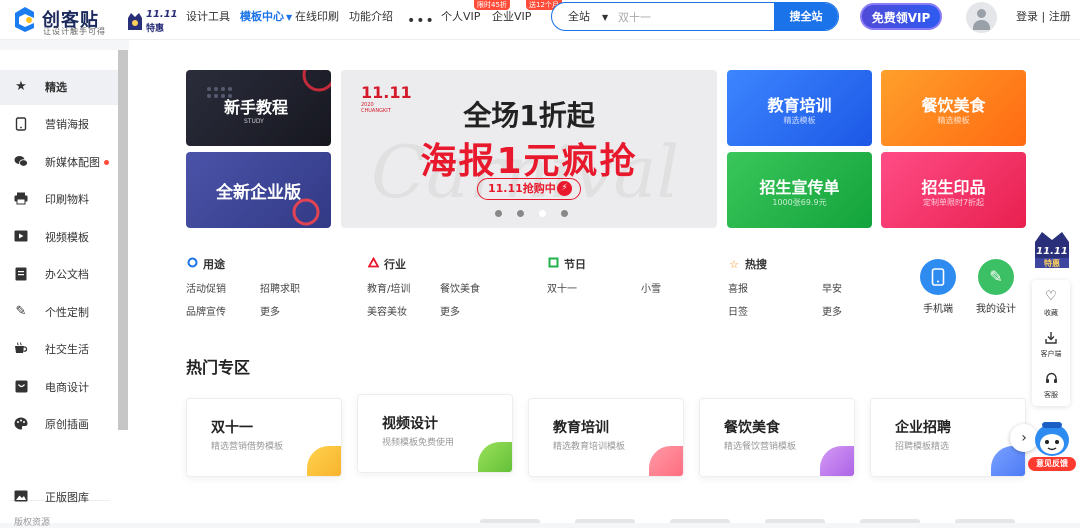 This screenshot has height=528, width=1080. What do you see at coordinates (588, 16) in the screenshot?
I see `search-scope-select: 全站 ▼` at bounding box center [588, 16].